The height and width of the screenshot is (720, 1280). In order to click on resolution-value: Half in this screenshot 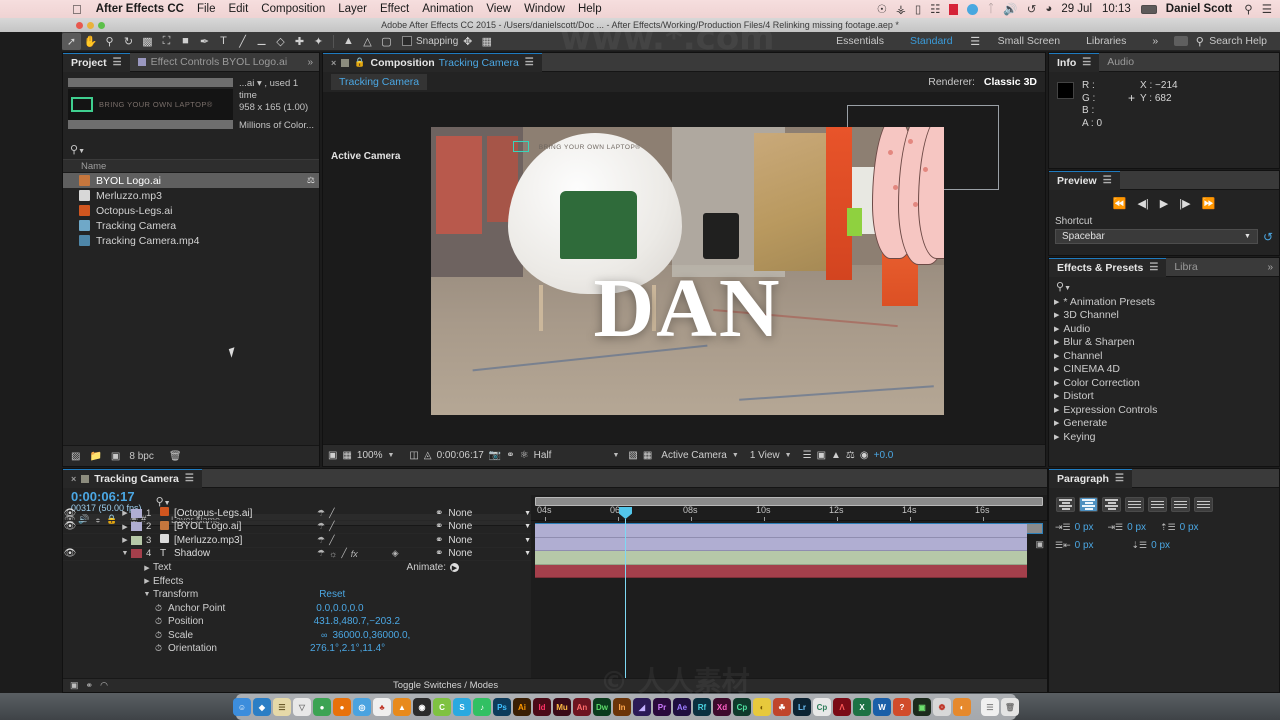, I will do `click(543, 455)`.